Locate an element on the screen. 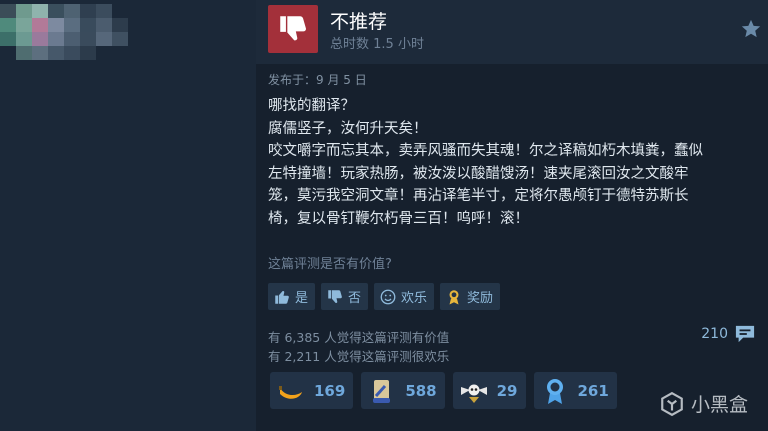 The image size is (768, 431). review-header: 不推荐 总时数 1.5 小时 is located at coordinates (512, 32).